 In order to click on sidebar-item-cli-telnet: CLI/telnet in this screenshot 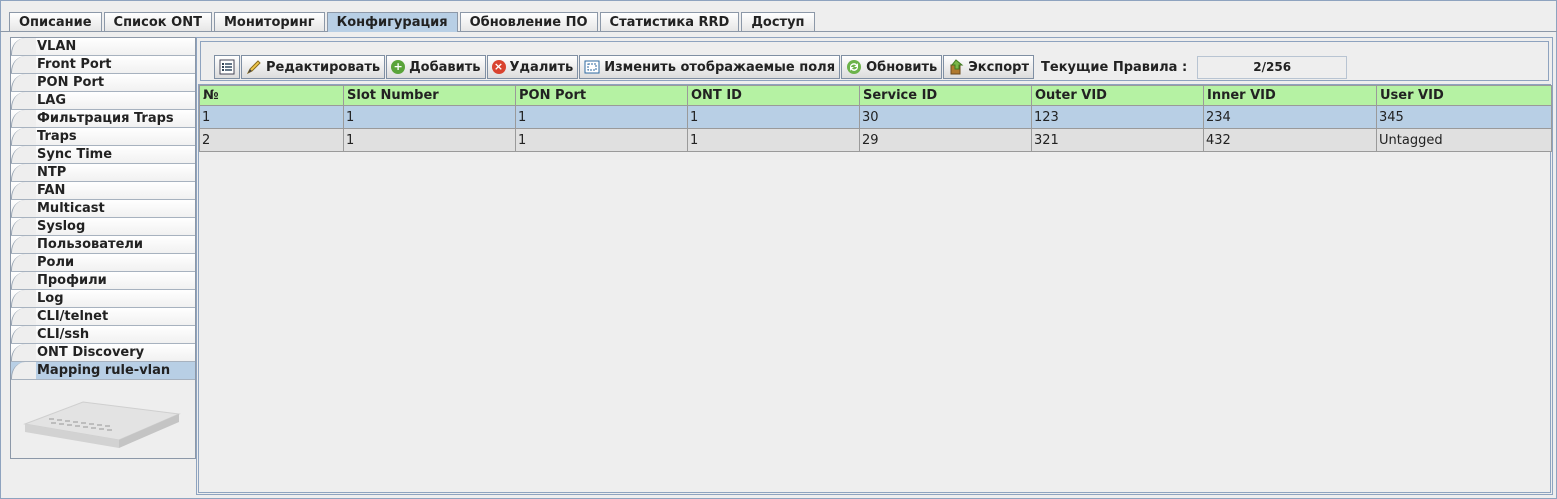, I will do `click(103, 317)`.